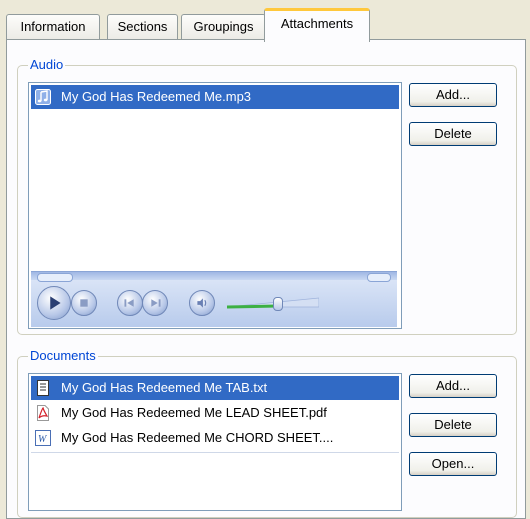 The width and height of the screenshot is (530, 519). I want to click on stop-icon, so click(84, 303).